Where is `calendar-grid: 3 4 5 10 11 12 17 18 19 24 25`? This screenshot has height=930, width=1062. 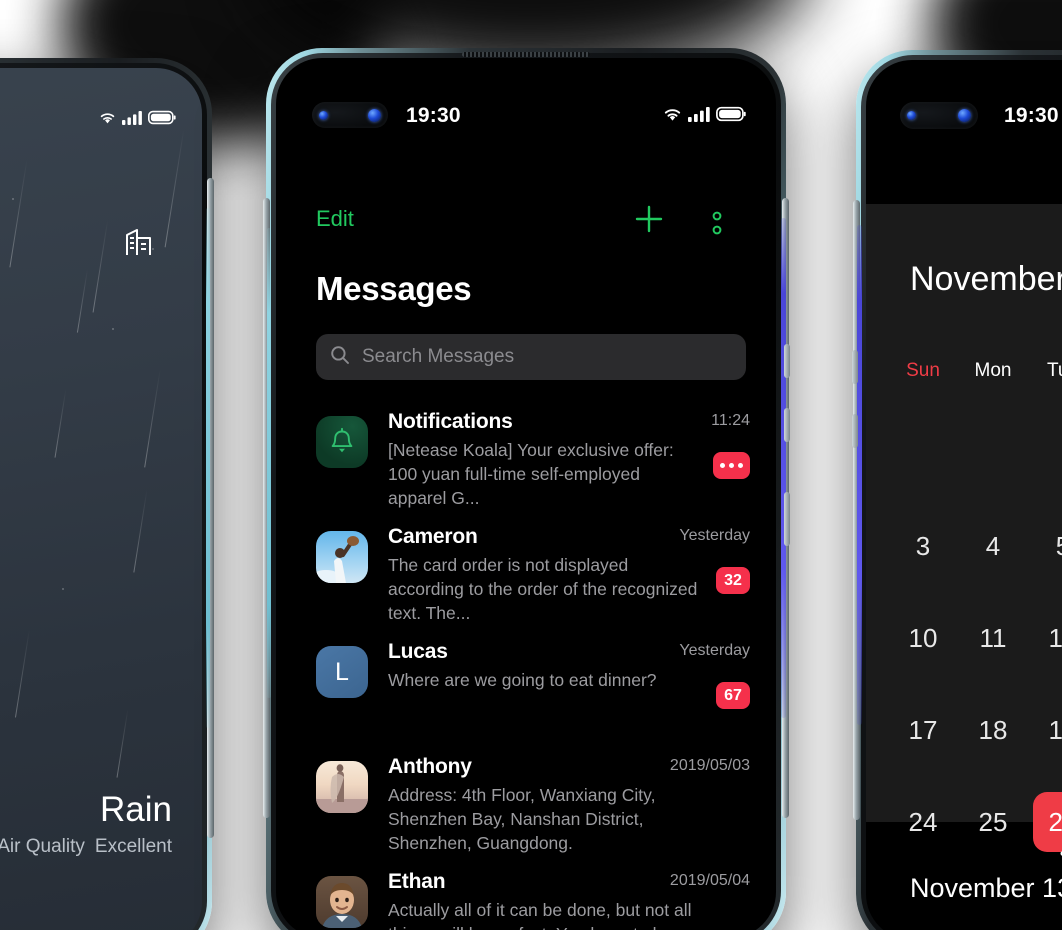 calendar-grid: 3 4 5 10 11 12 17 18 19 24 25 is located at coordinates (964, 684).